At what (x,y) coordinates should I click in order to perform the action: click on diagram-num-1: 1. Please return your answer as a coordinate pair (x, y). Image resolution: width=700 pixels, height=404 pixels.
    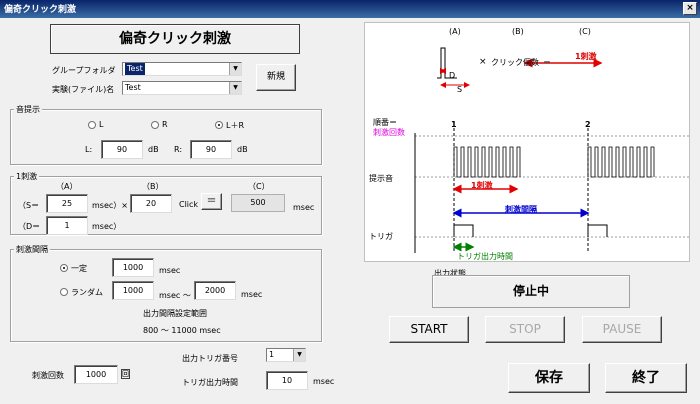
    Looking at the image, I should click on (454, 124).